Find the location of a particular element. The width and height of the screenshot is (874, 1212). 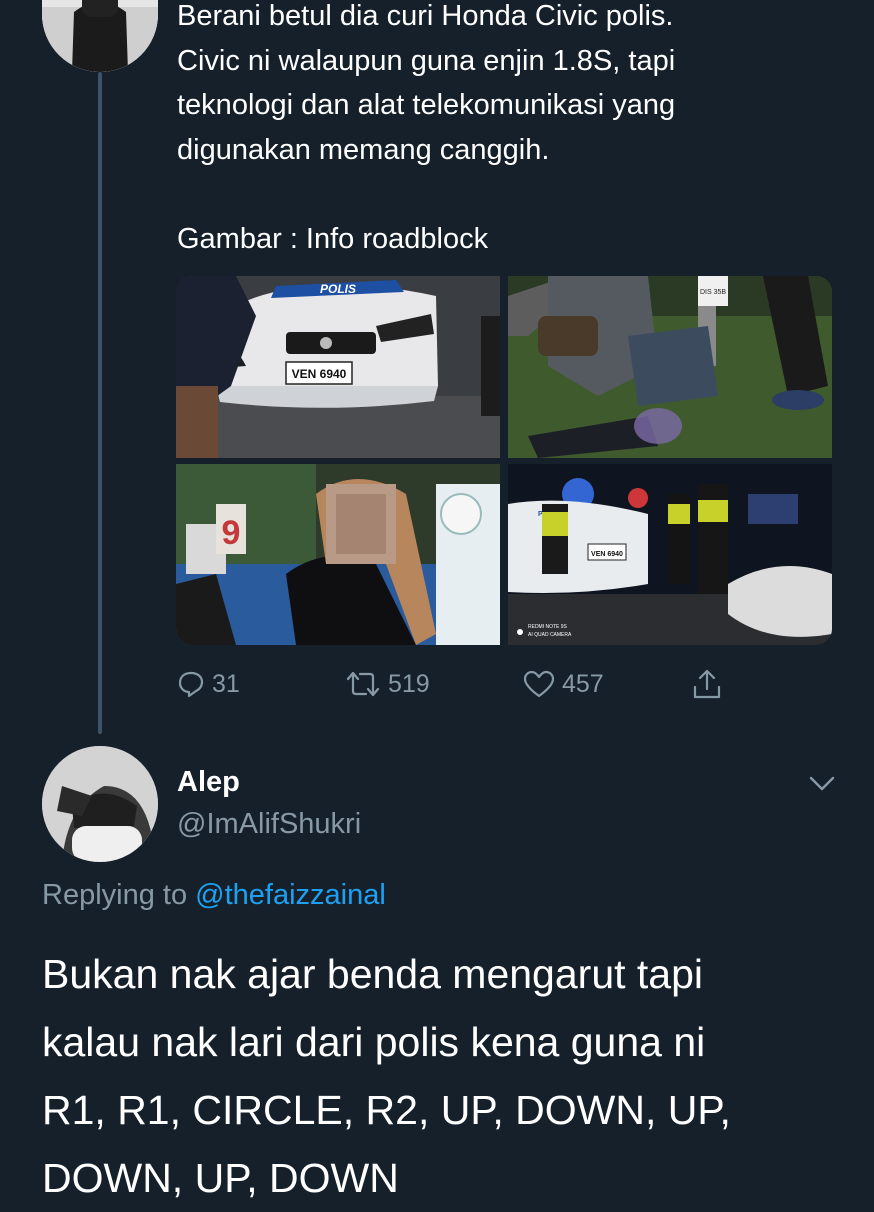

tweet-options-button is located at coordinates (822, 783).